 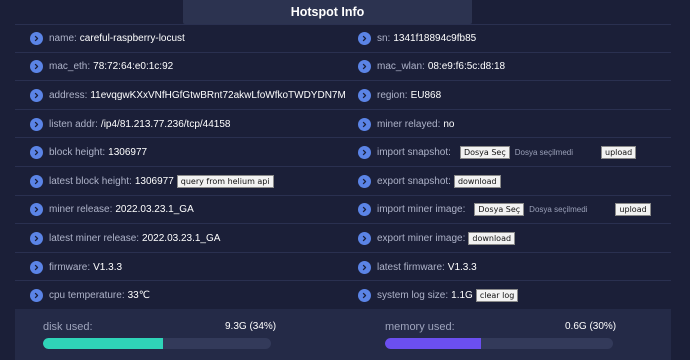 What do you see at coordinates (514, 95) in the screenshot?
I see `region-cell: region: EU868` at bounding box center [514, 95].